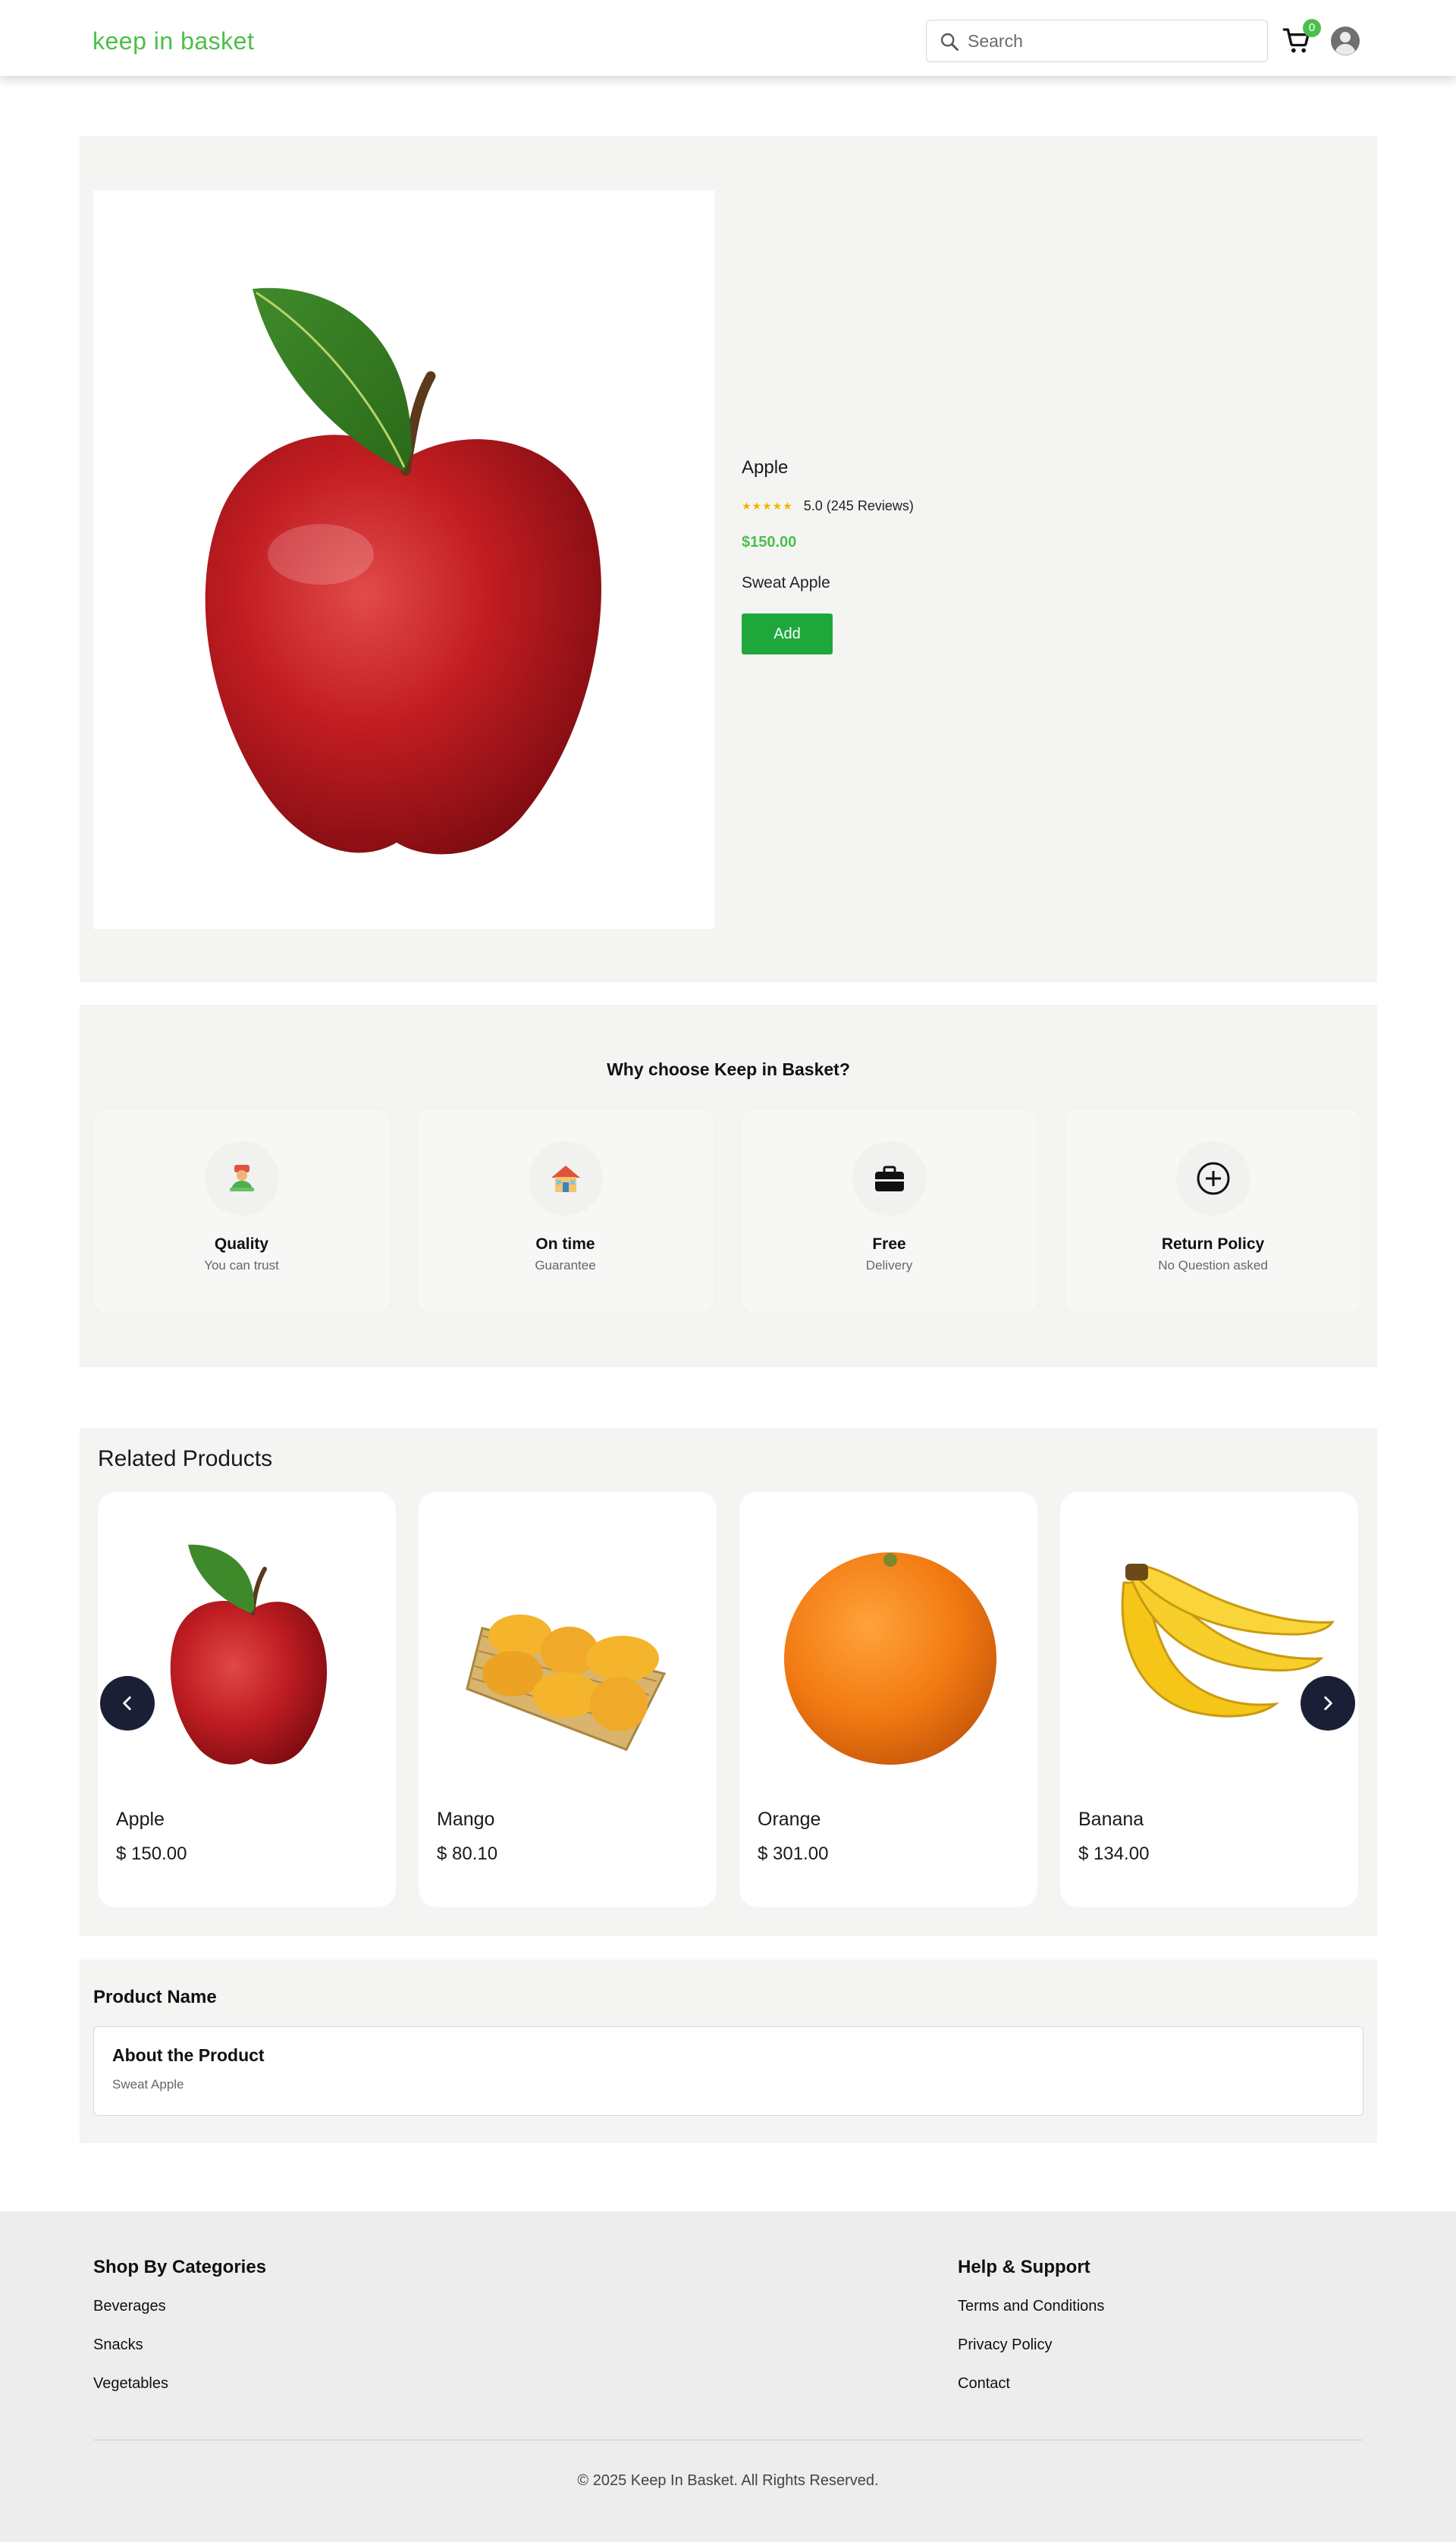 The width and height of the screenshot is (1456, 2542). What do you see at coordinates (467, 1854) in the screenshot?
I see `product-card-price: $ 80.10` at bounding box center [467, 1854].